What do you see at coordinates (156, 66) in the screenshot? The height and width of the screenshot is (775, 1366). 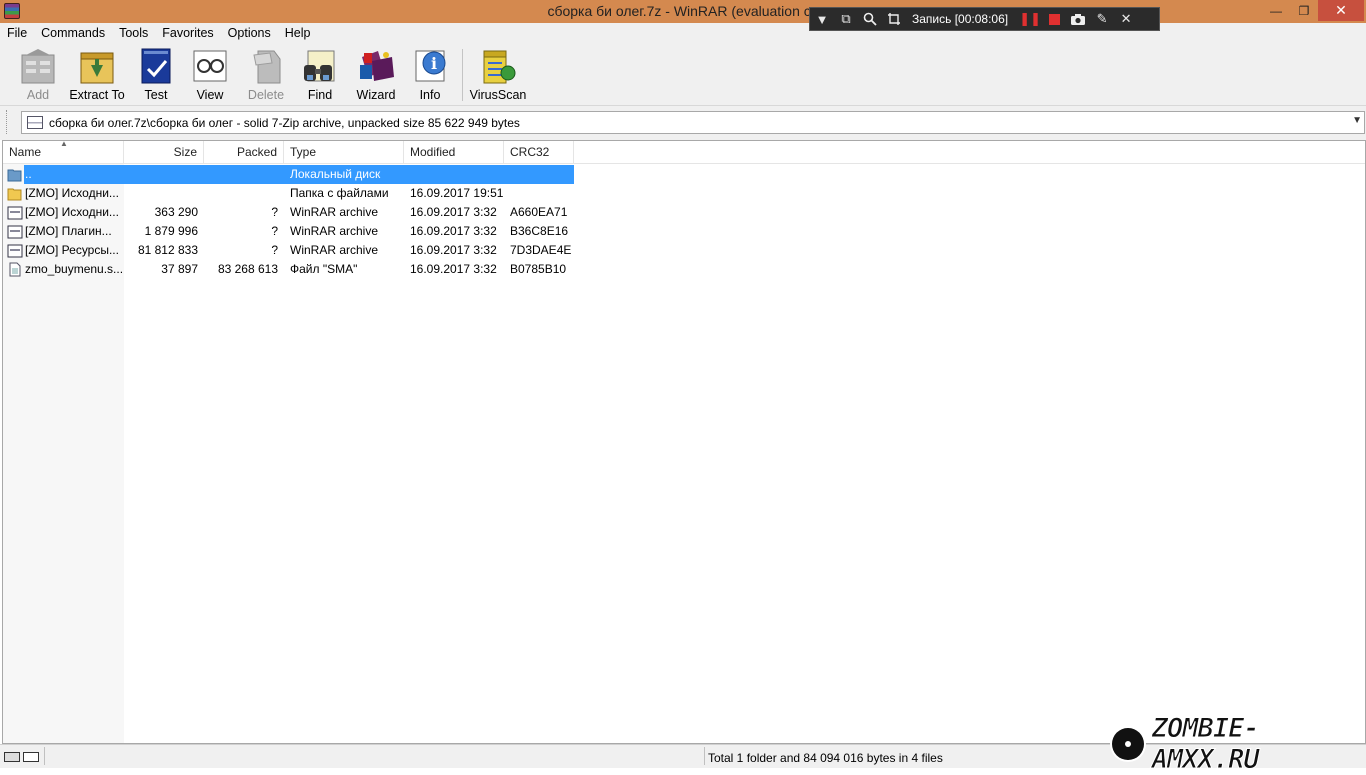 I see `test-icon` at bounding box center [156, 66].